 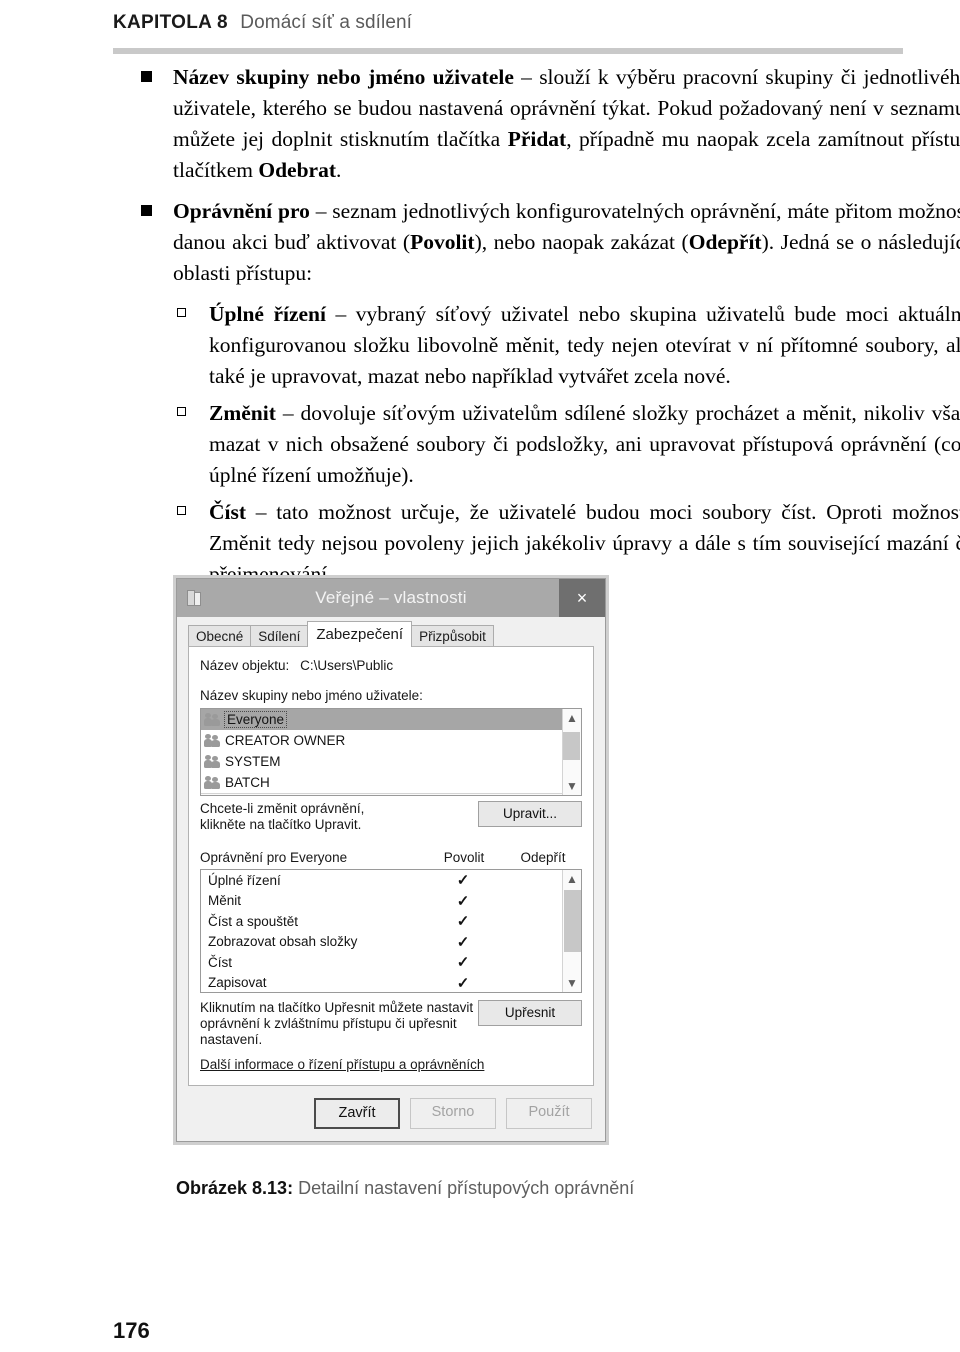 What do you see at coordinates (582, 598) in the screenshot?
I see `close-icon: ×` at bounding box center [582, 598].